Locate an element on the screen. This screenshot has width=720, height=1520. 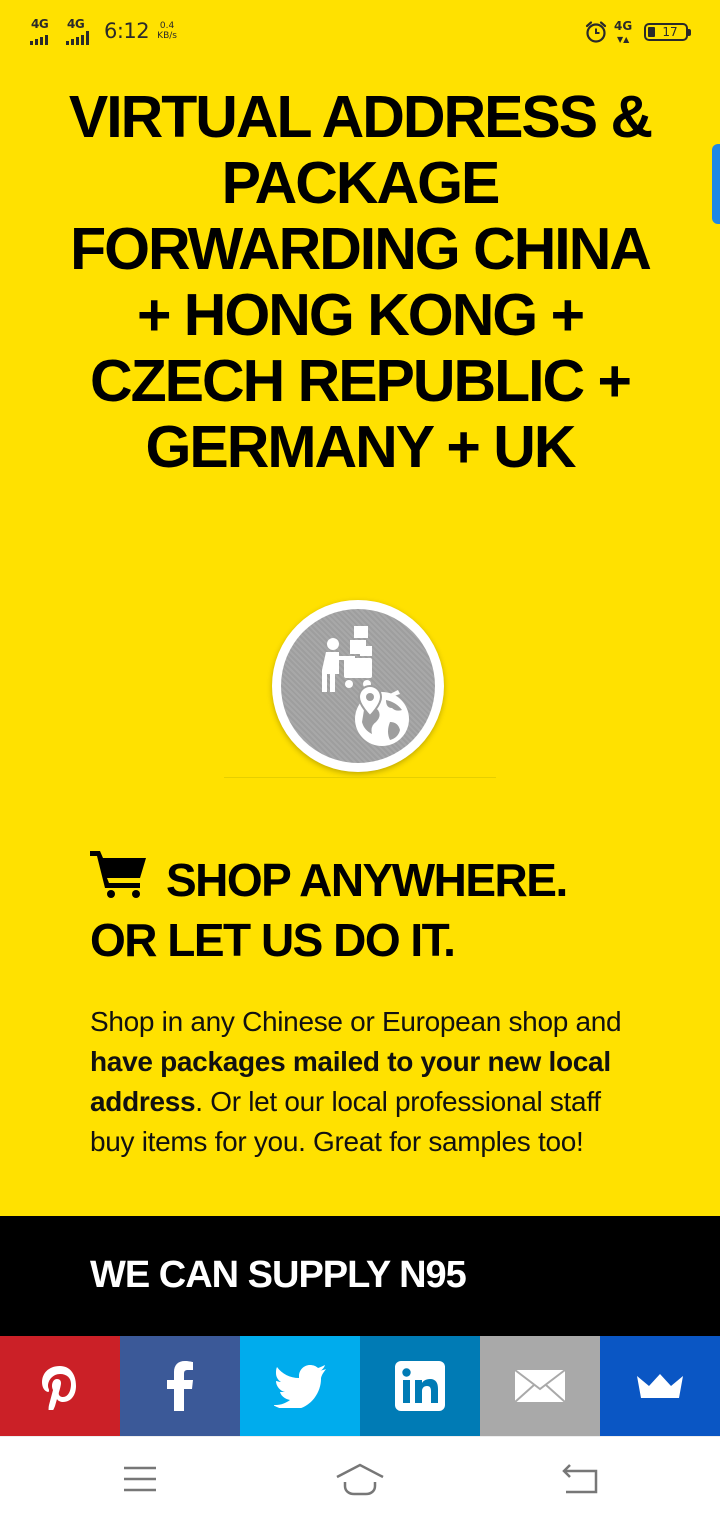
speed-value: 0.4 is located at coordinates (167, 26).